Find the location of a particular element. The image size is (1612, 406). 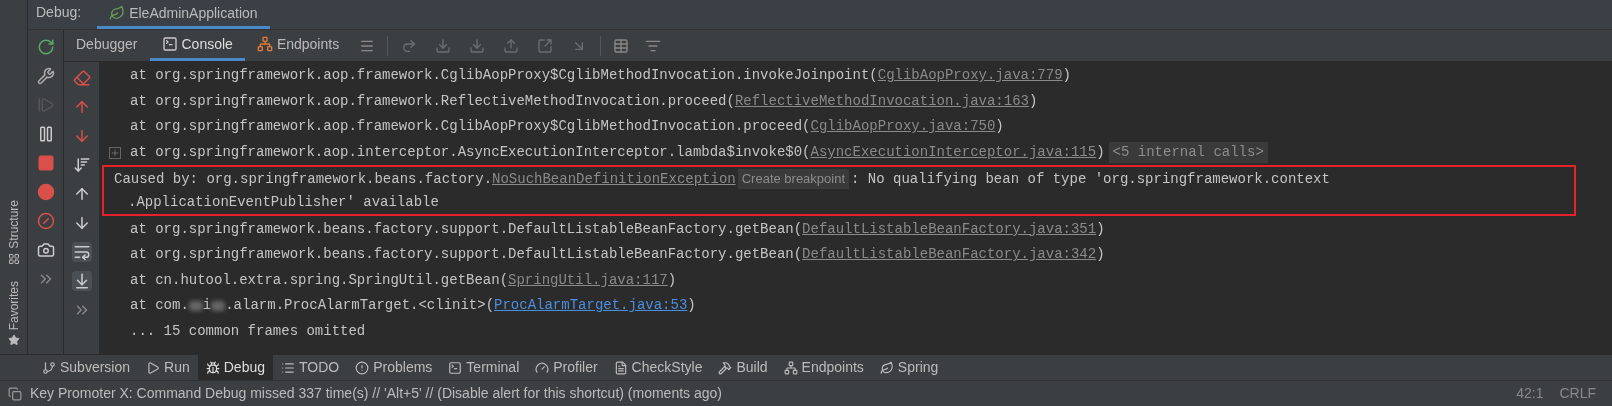

tool-window-tab: Profiler is located at coordinates (566, 367).